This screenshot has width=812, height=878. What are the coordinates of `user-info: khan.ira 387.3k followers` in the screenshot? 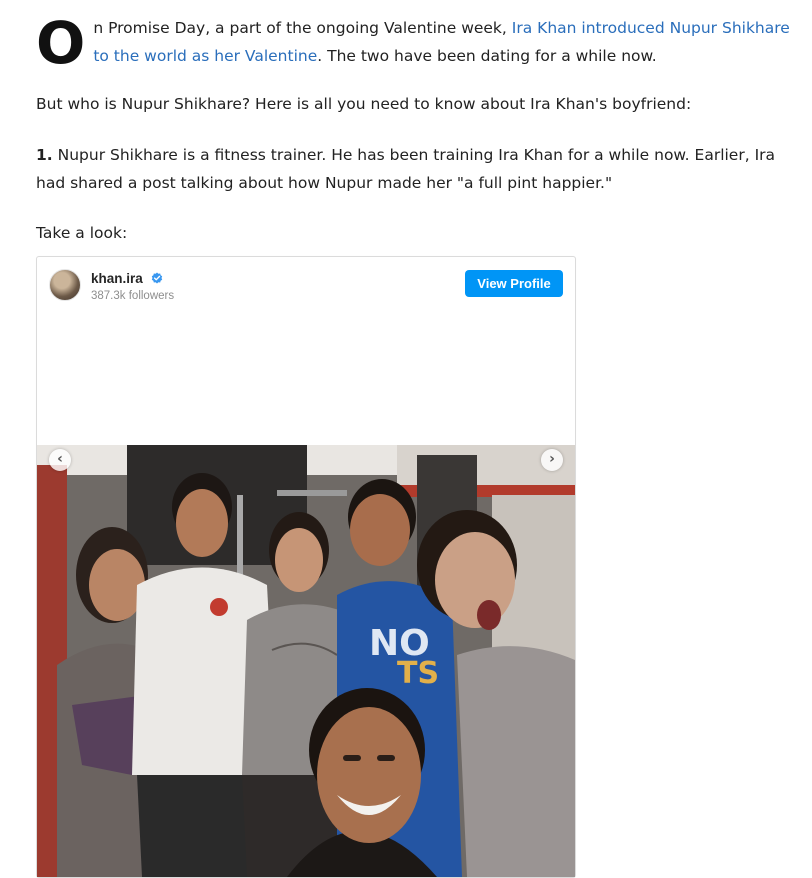 It's located at (132, 285).